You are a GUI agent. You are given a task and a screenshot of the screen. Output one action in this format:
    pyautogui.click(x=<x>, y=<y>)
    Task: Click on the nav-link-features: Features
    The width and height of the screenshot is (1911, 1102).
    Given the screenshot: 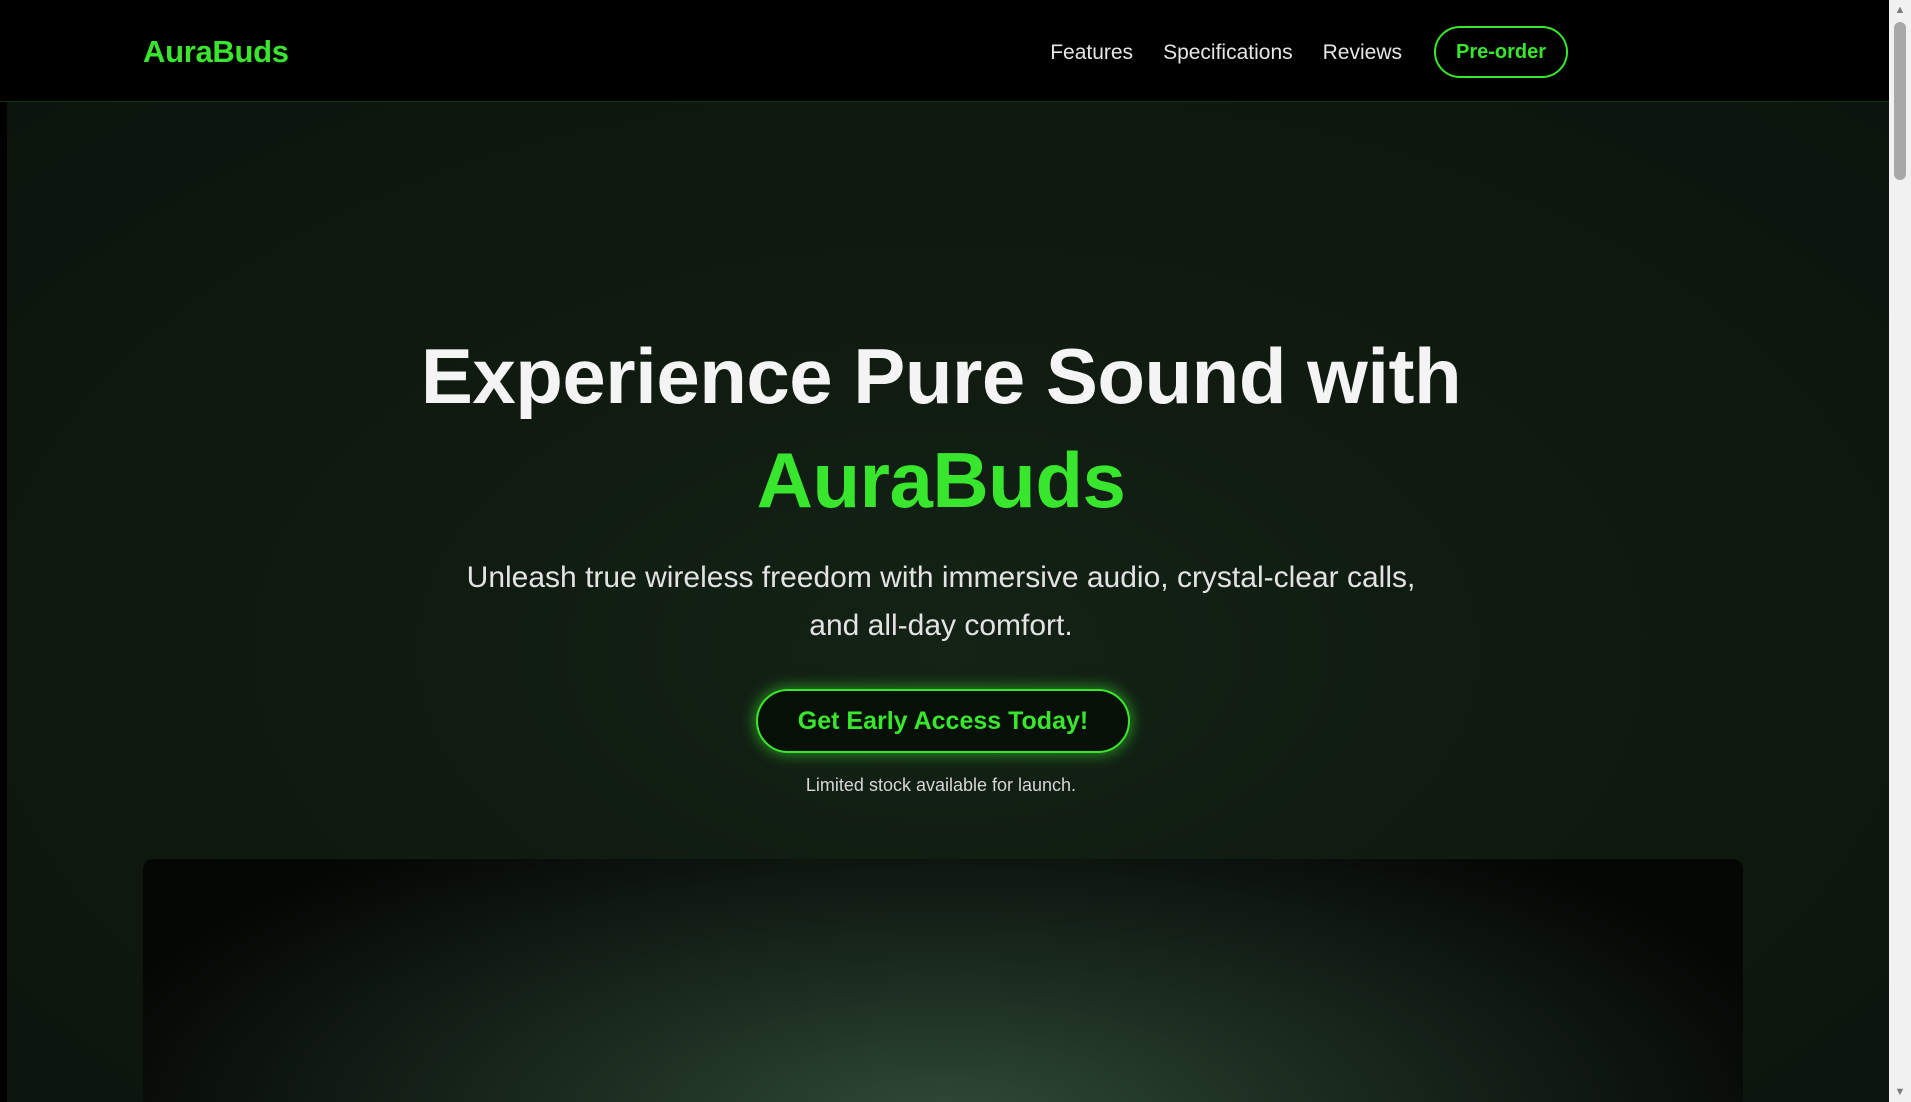 What is the action you would take?
    pyautogui.click(x=1091, y=53)
    